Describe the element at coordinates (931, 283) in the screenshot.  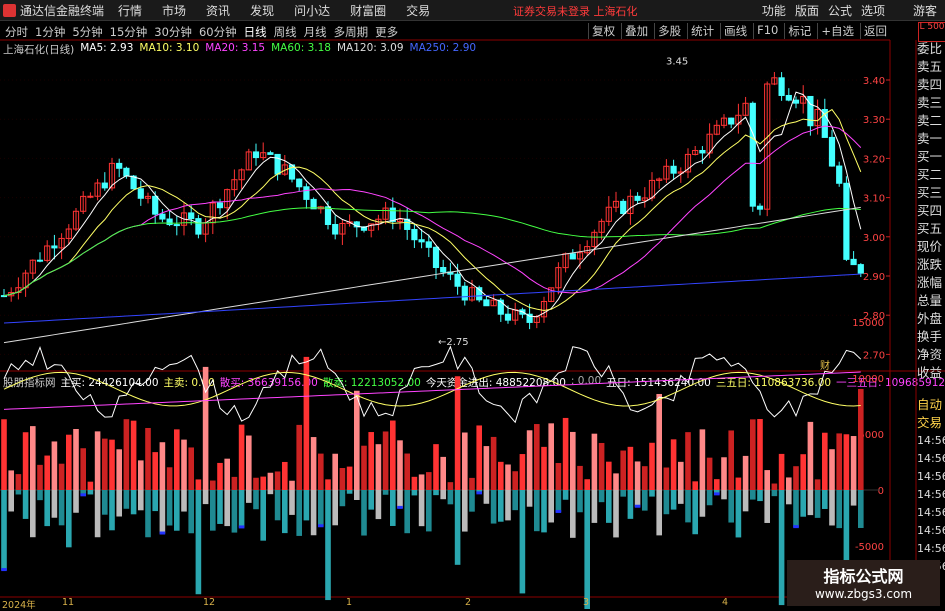
I see `side-item: 涨幅` at that location.